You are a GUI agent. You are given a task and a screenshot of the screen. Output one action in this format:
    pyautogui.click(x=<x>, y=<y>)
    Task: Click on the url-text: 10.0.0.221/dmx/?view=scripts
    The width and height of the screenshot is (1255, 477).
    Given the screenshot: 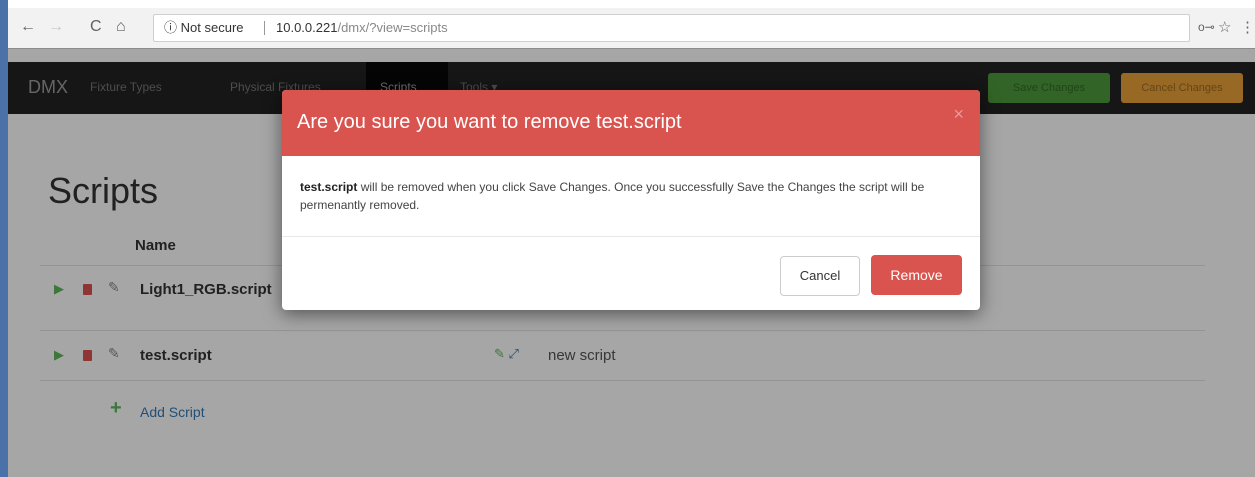 What is the action you would take?
    pyautogui.click(x=362, y=28)
    